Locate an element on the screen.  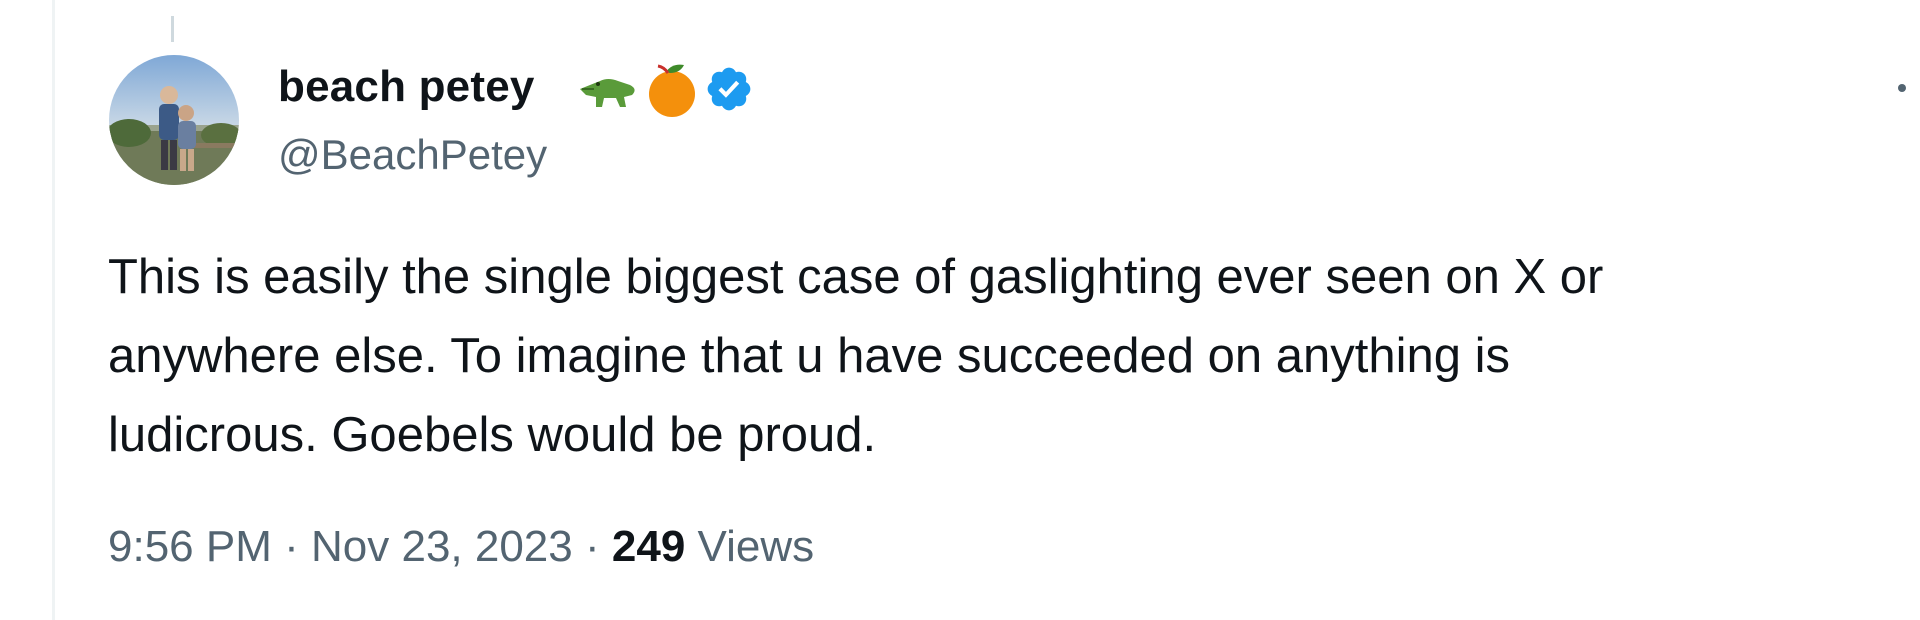
column-border is located at coordinates (53, 310).